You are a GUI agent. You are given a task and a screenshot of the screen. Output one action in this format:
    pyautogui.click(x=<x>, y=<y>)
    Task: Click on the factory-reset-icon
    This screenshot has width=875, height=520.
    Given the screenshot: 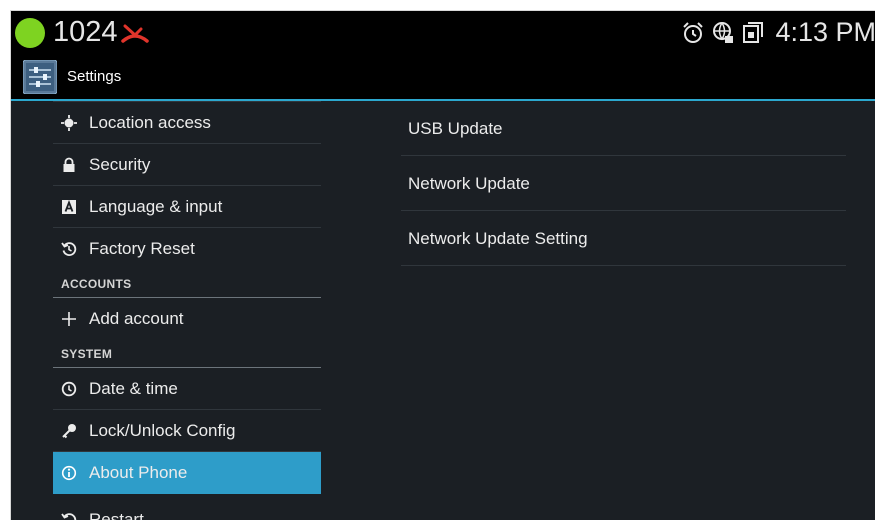 What is the action you would take?
    pyautogui.click(x=69, y=249)
    